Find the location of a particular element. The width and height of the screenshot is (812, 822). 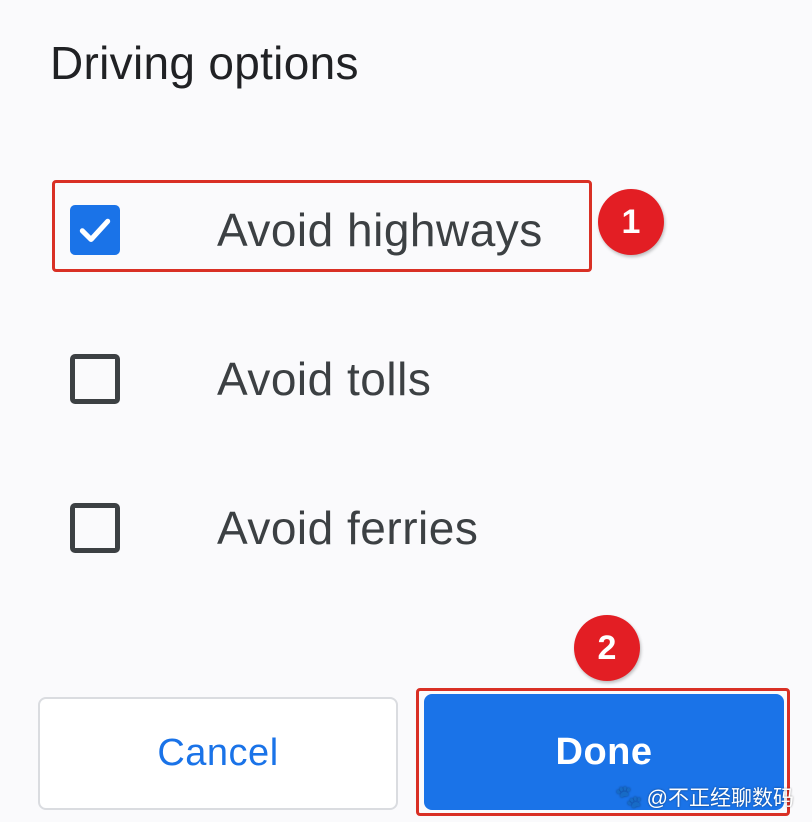

cancel-button: Cancel is located at coordinates (218, 753).